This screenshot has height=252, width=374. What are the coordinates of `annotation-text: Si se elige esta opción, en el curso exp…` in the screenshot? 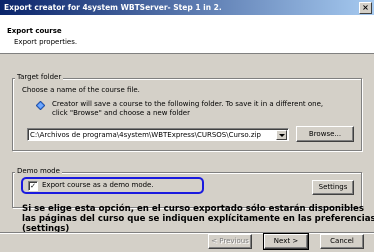 It's located at (198, 219).